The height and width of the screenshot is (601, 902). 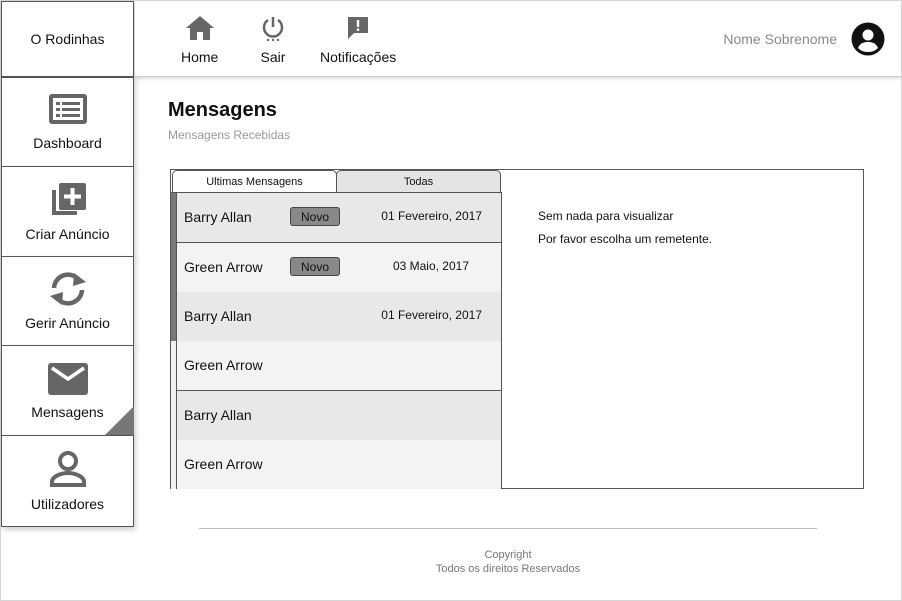 I want to click on brand-tile: O Rodinhas, so click(x=67, y=39).